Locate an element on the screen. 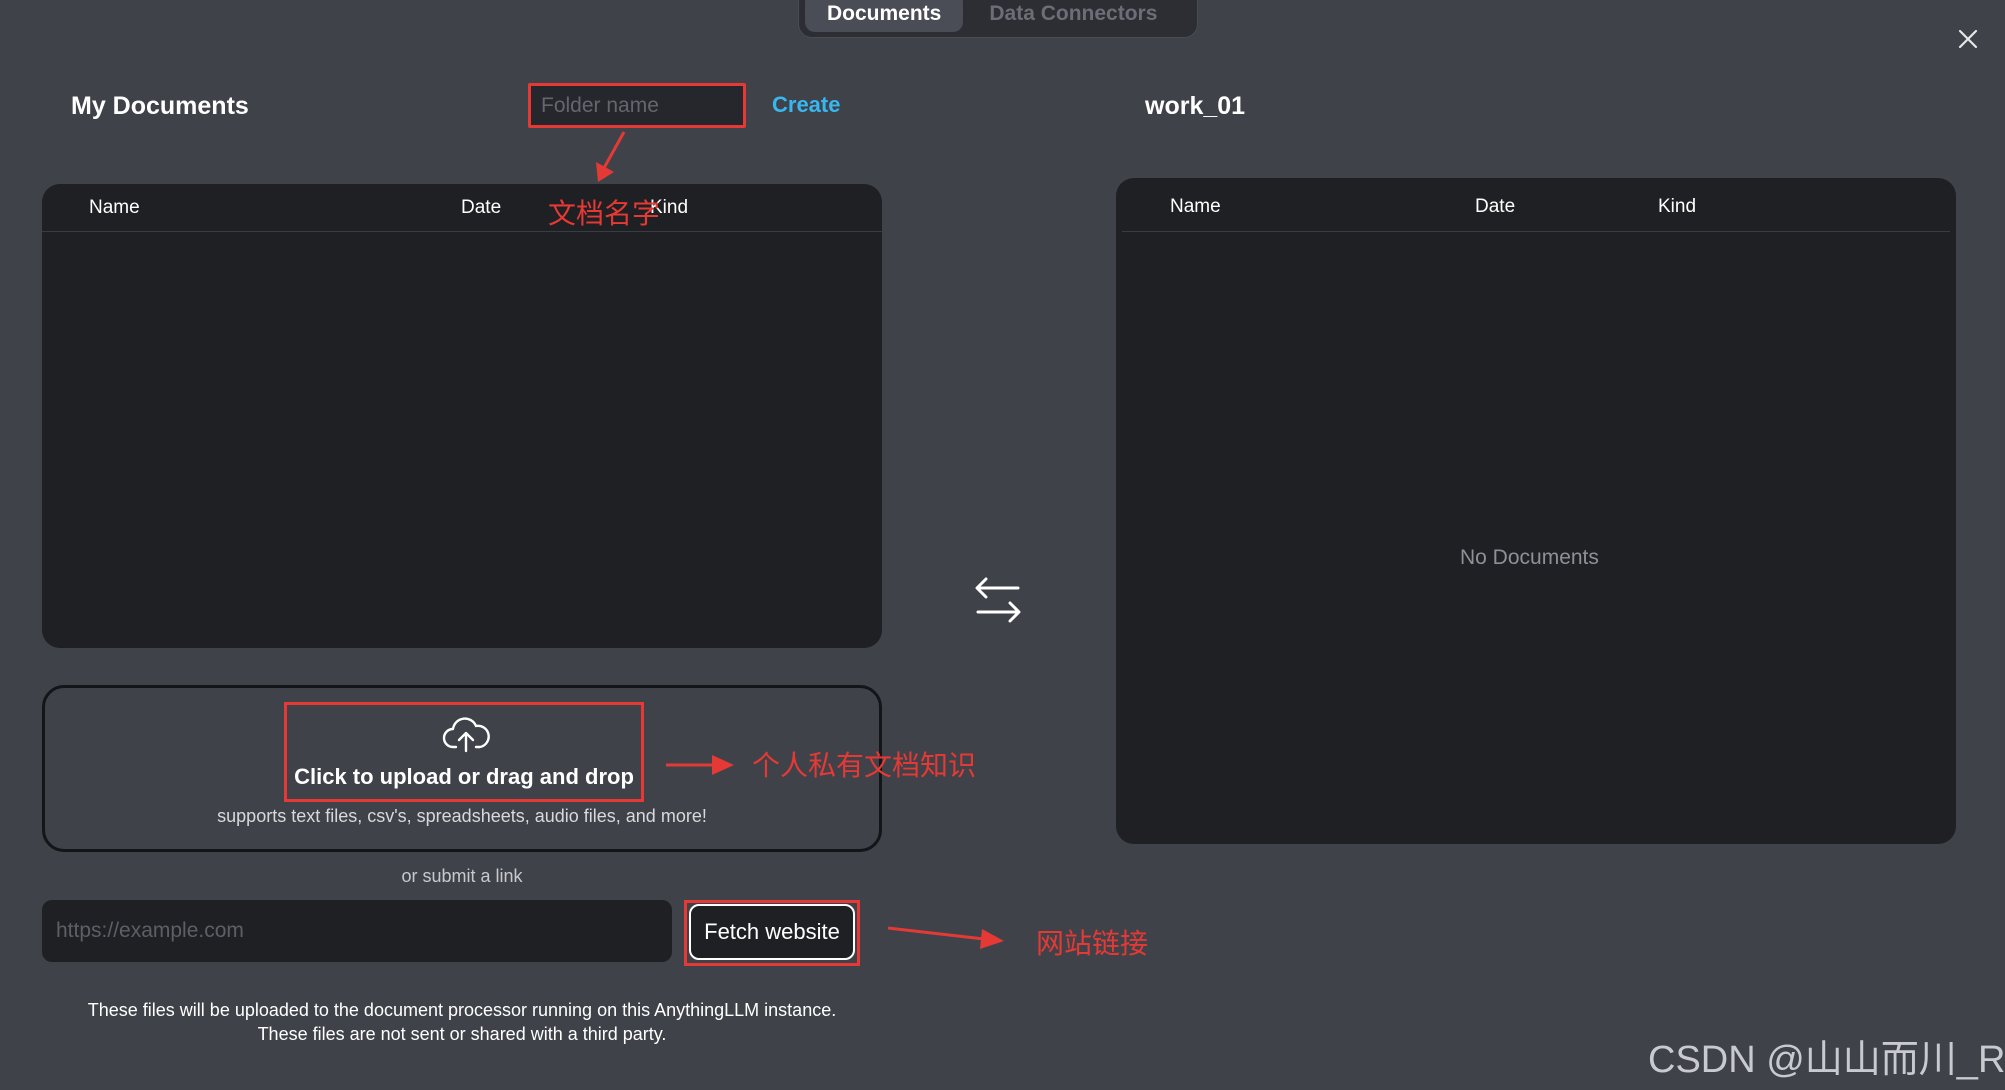  fetch-website-button: Fetch website is located at coordinates (772, 932).